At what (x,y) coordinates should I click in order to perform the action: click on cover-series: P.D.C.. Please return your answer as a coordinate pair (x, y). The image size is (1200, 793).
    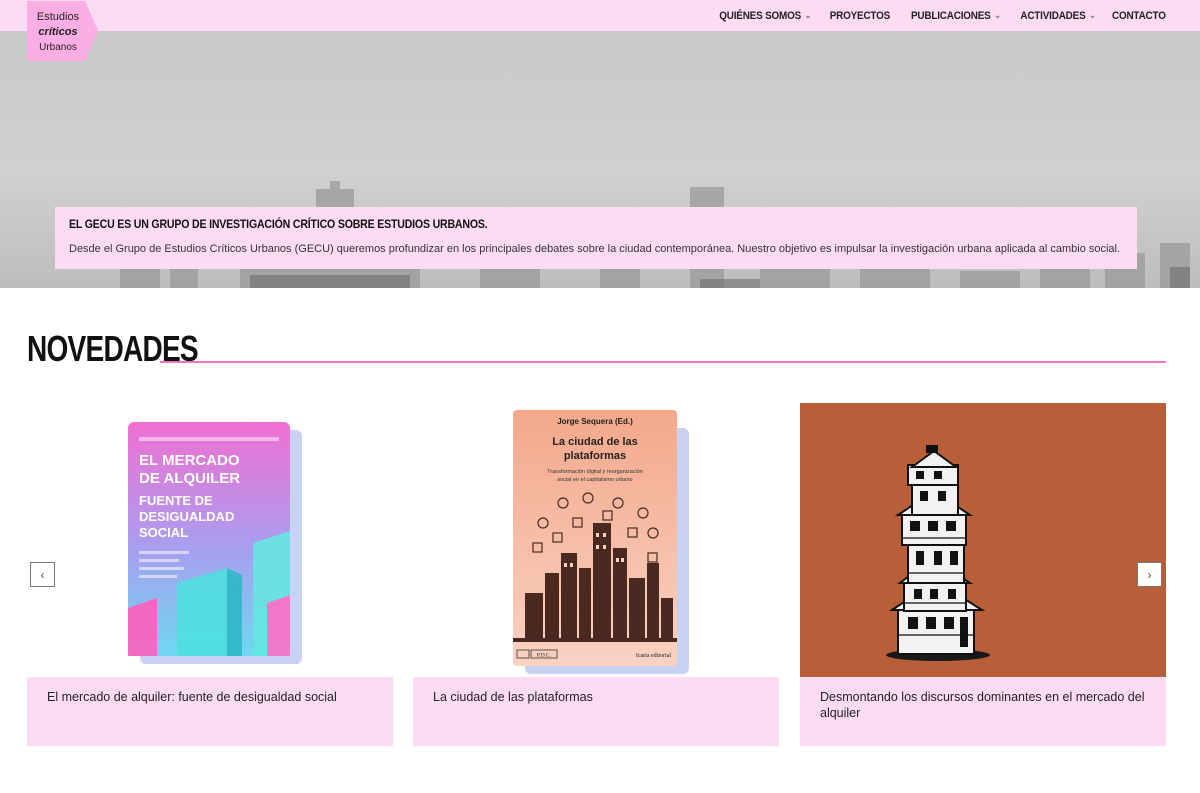
    Looking at the image, I should click on (544, 656).